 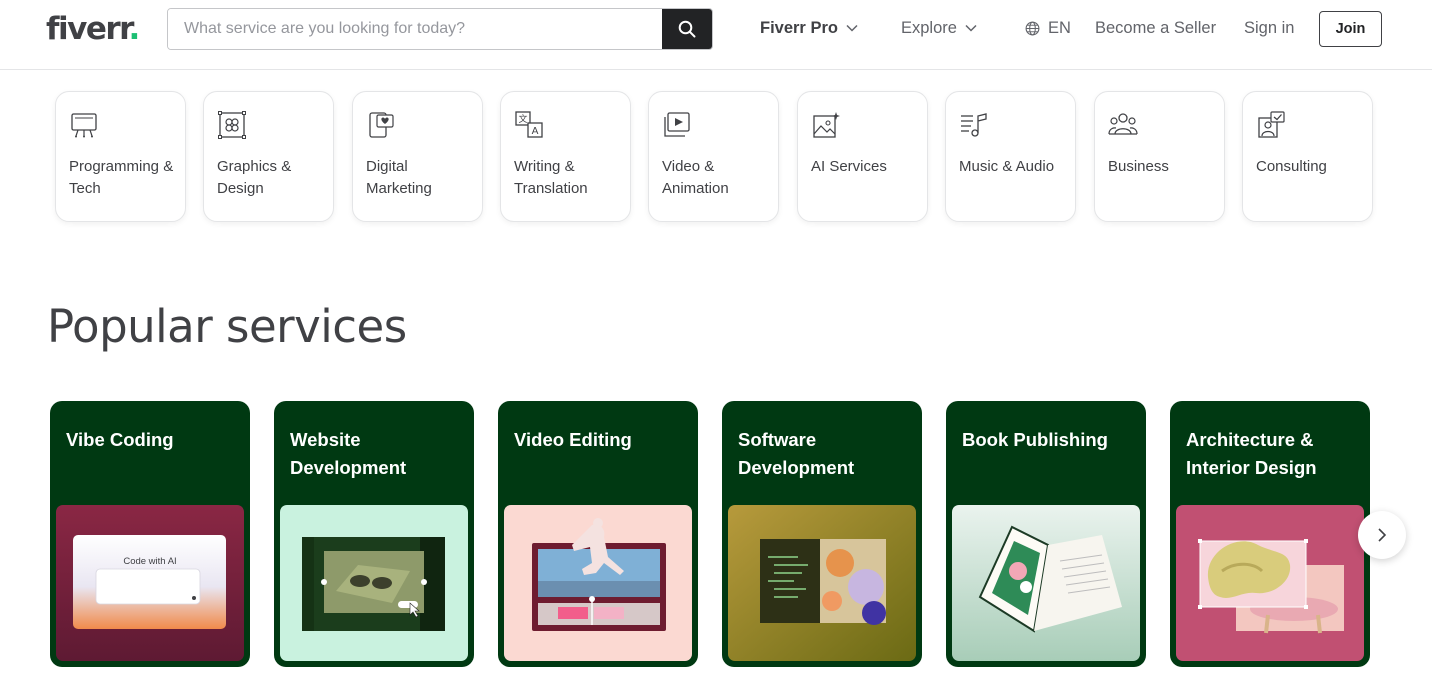 What do you see at coordinates (695, 177) in the screenshot?
I see `category-label: Video & Animation` at bounding box center [695, 177].